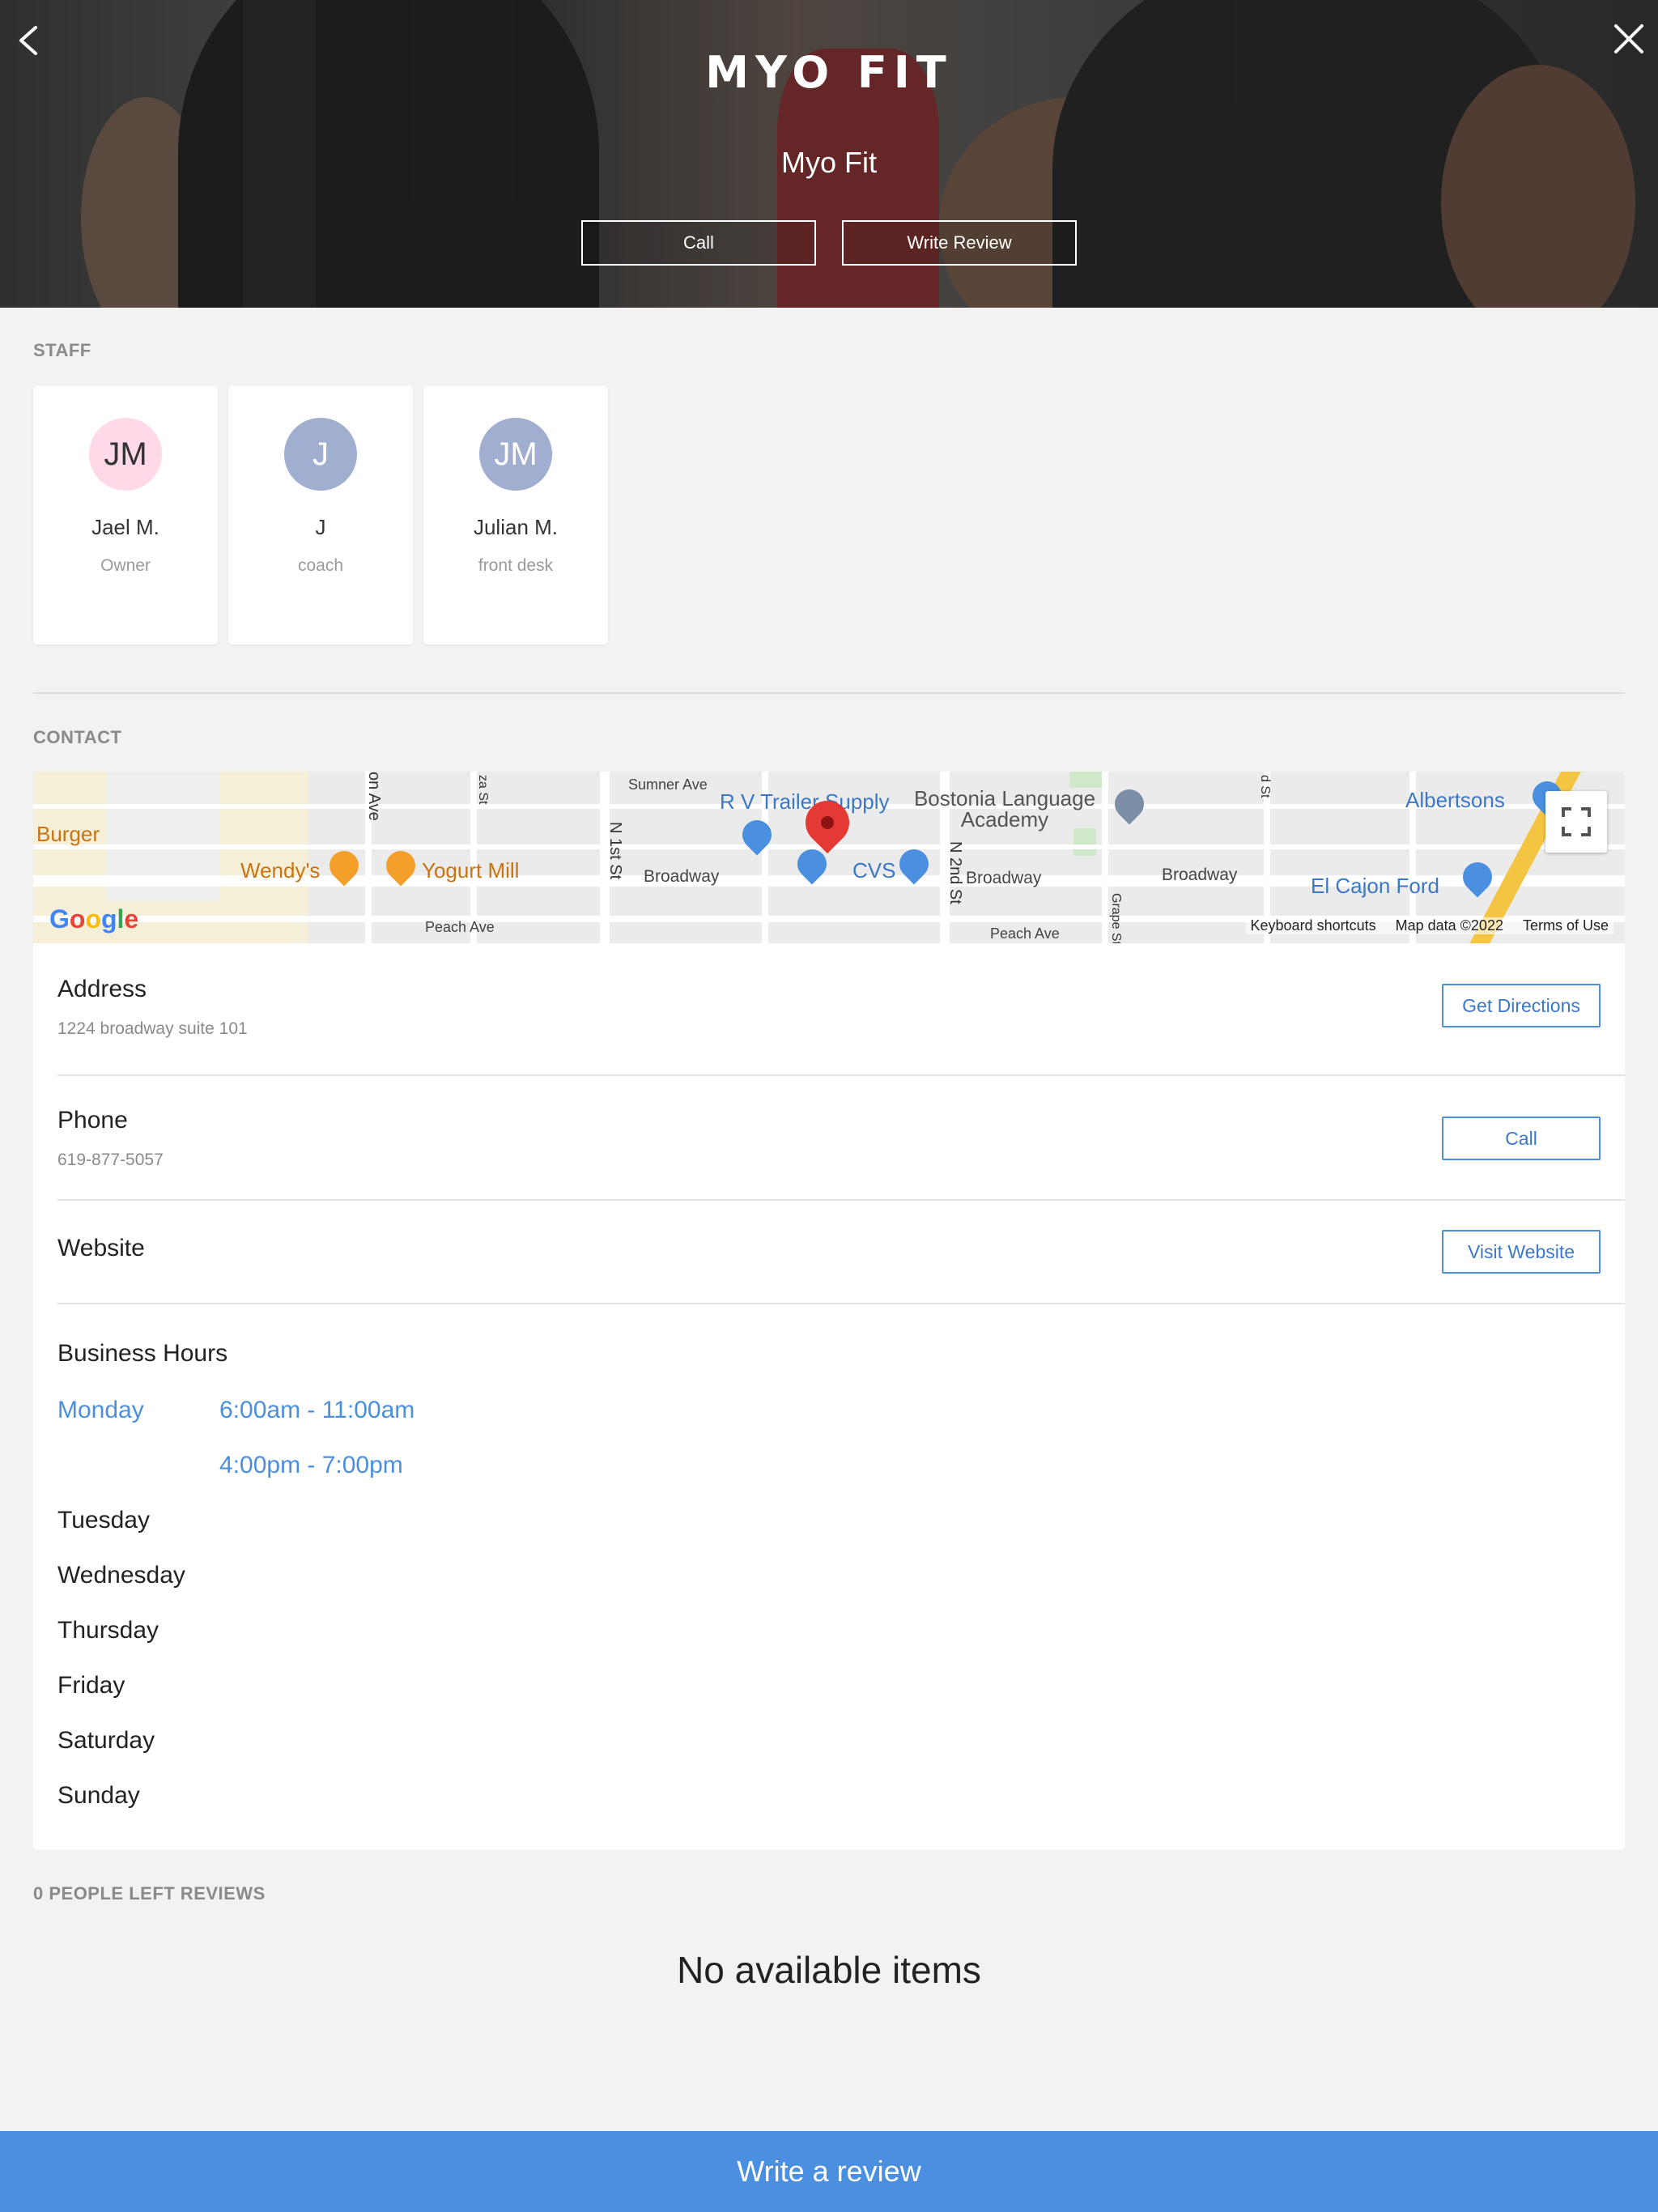 This screenshot has height=2212, width=1658. Describe the element at coordinates (142, 1354) in the screenshot. I see `business-hours-title: Business Hours` at that location.